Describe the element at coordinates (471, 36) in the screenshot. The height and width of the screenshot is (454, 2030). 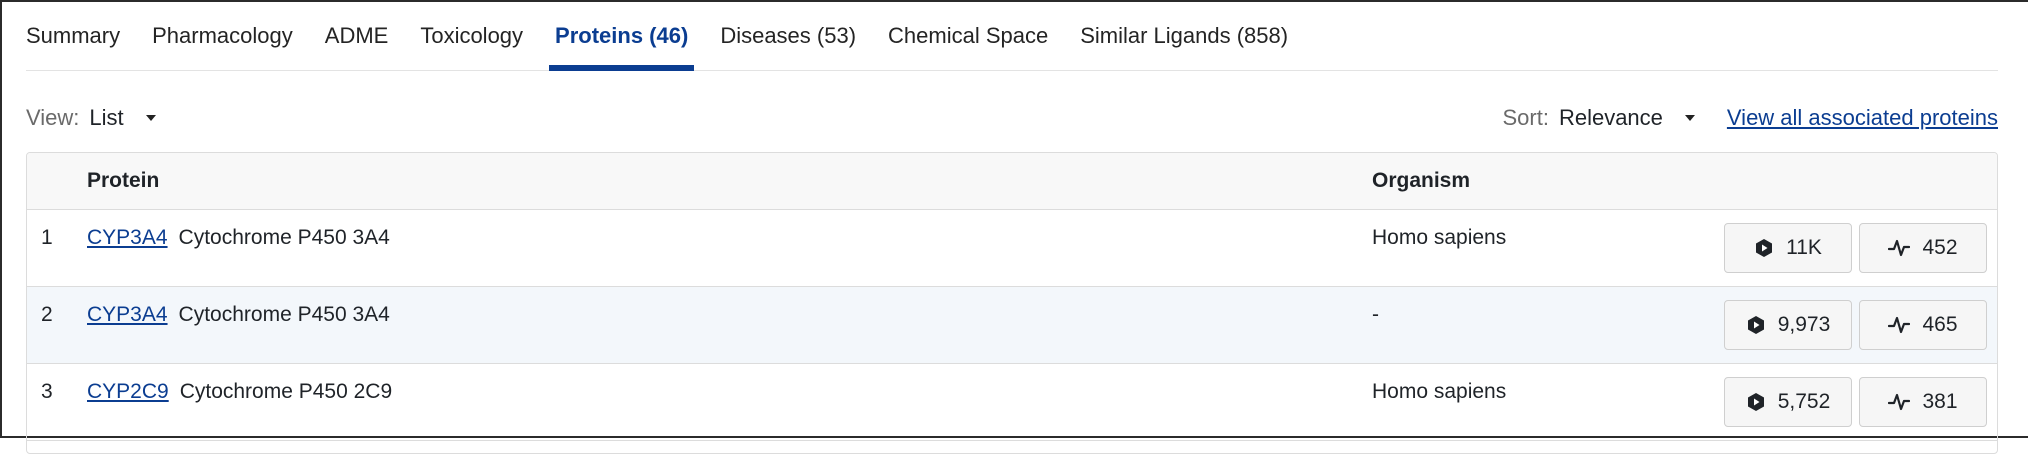
I see `tab-toxicology: Toxicology` at that location.